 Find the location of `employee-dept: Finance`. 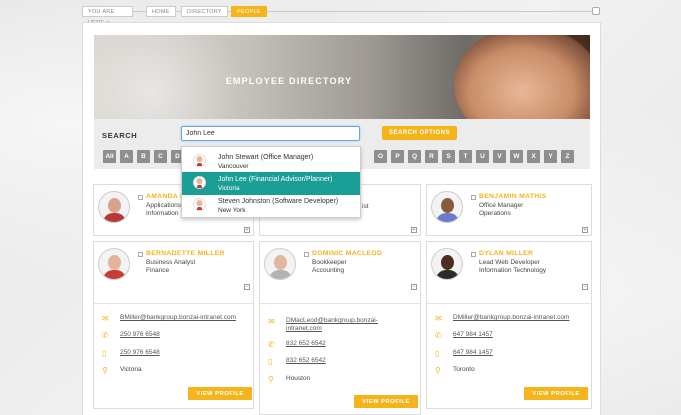

employee-dept: Finance is located at coordinates (158, 270).